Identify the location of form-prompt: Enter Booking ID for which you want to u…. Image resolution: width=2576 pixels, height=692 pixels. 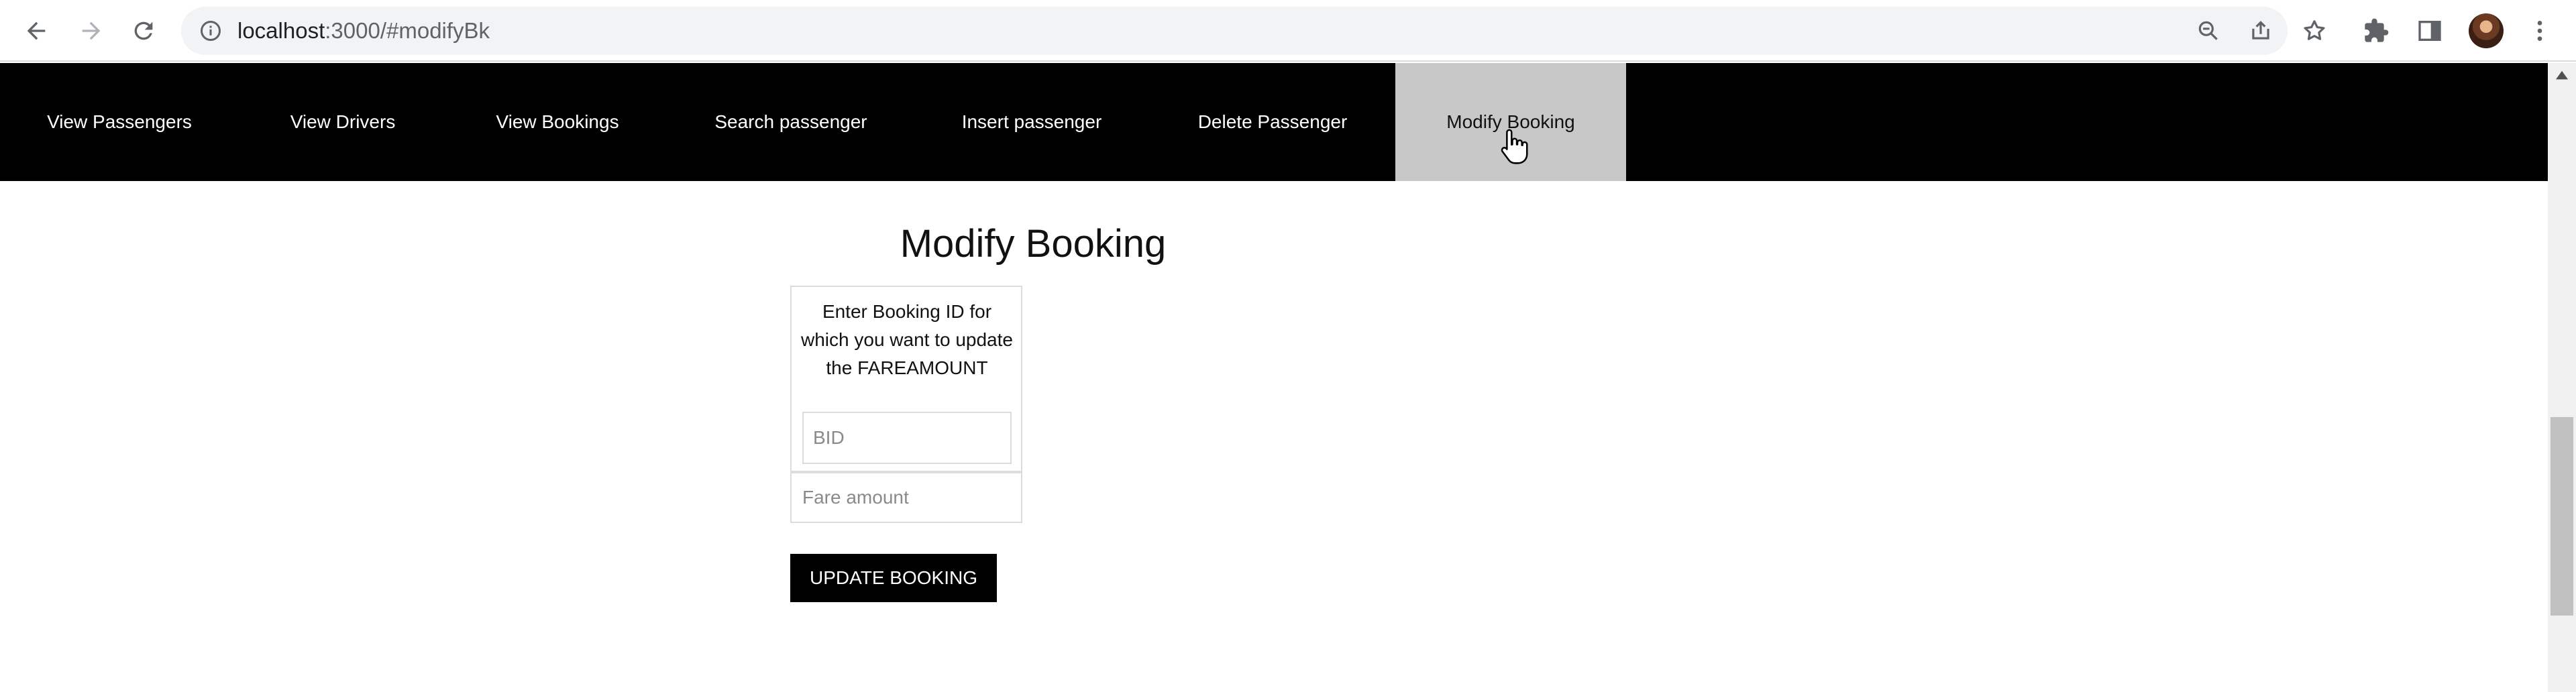
(907, 339).